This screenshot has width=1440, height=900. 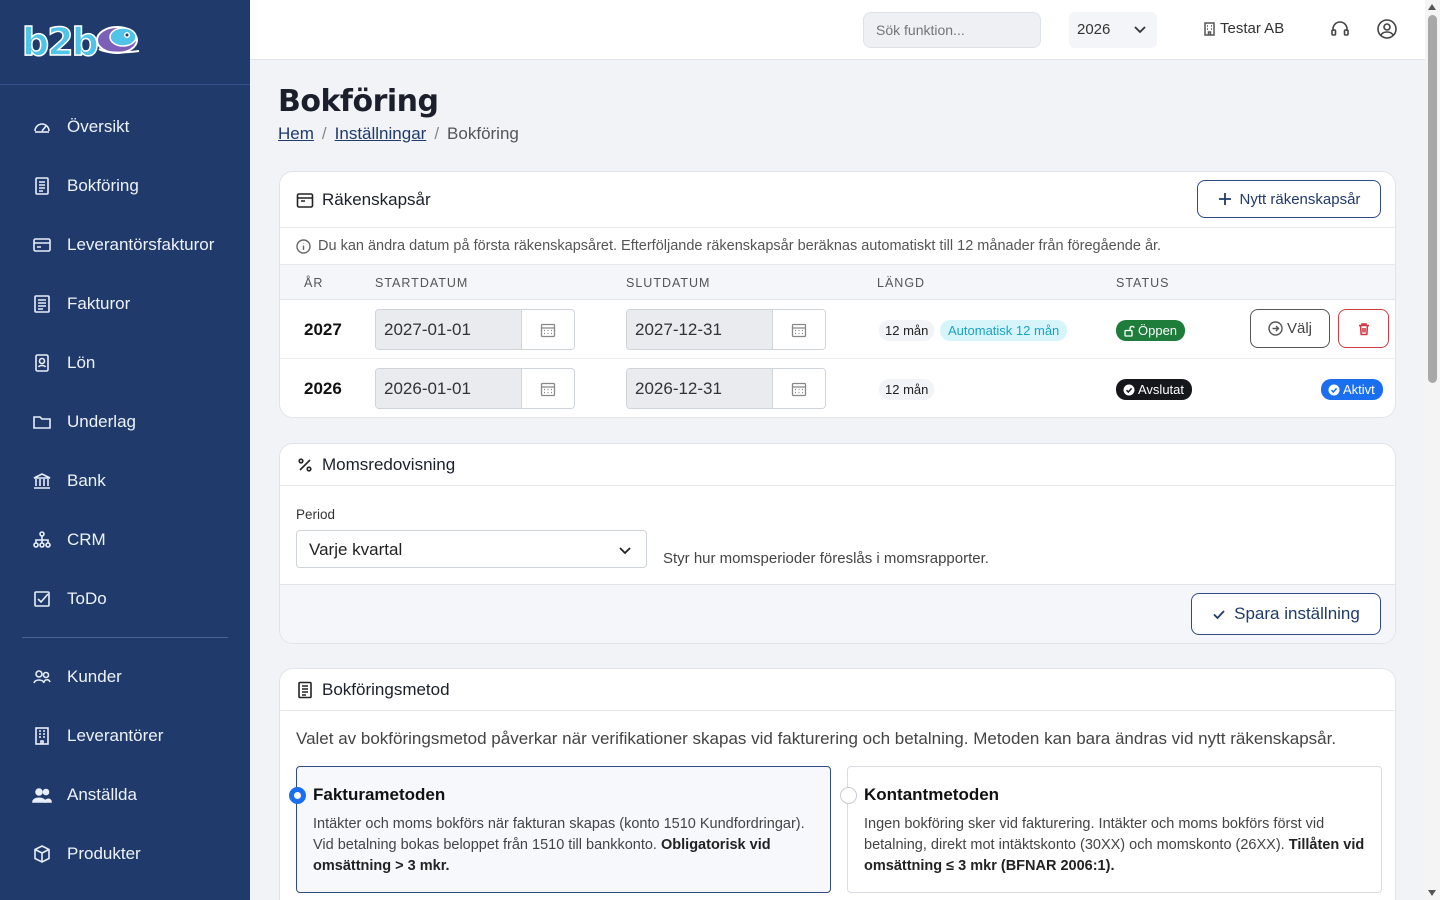 I want to click on period-label: Period, so click(x=316, y=514).